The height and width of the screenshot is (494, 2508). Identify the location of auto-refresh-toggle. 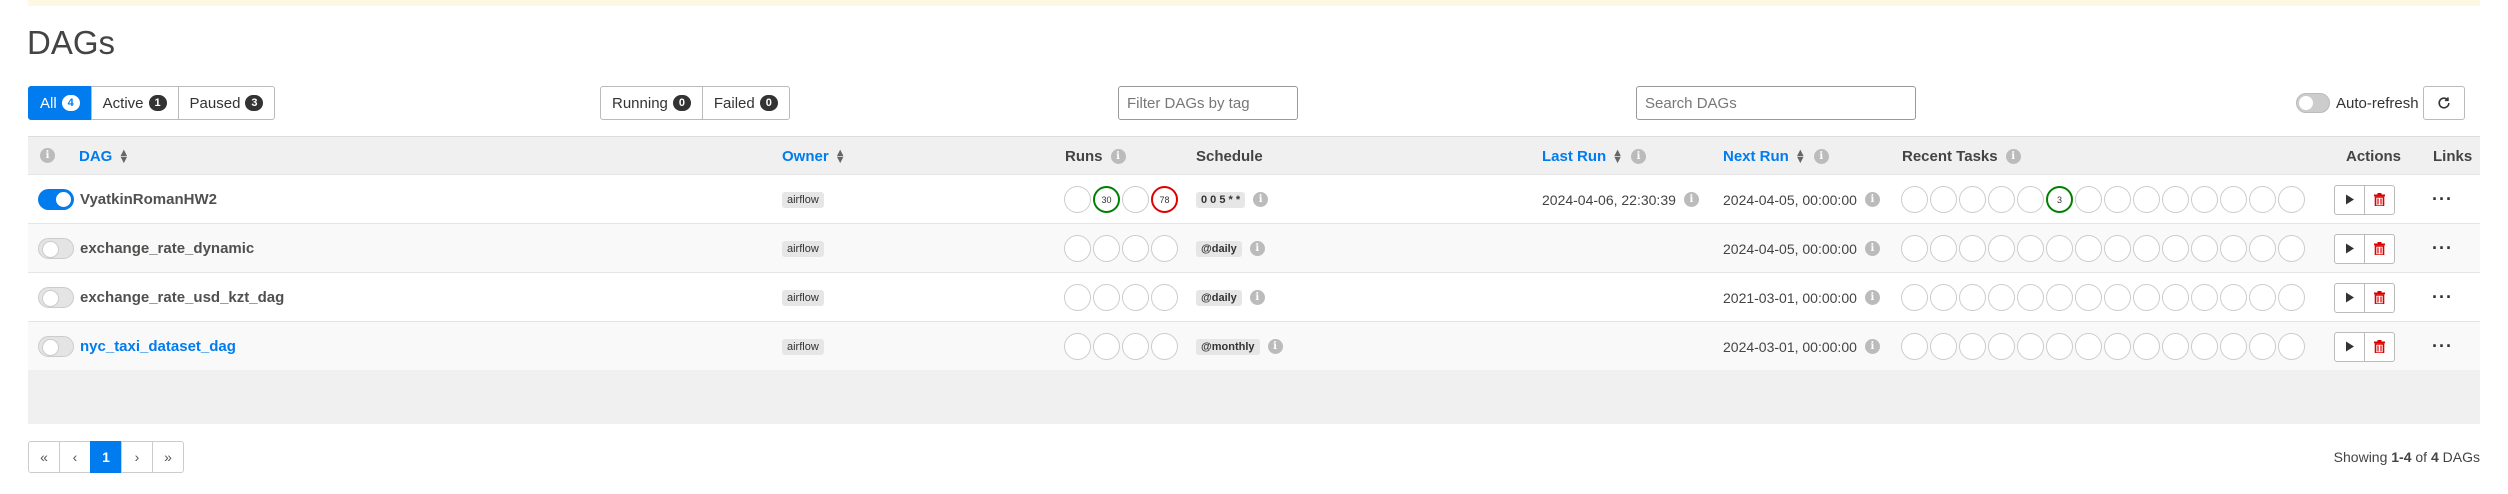
(2313, 103).